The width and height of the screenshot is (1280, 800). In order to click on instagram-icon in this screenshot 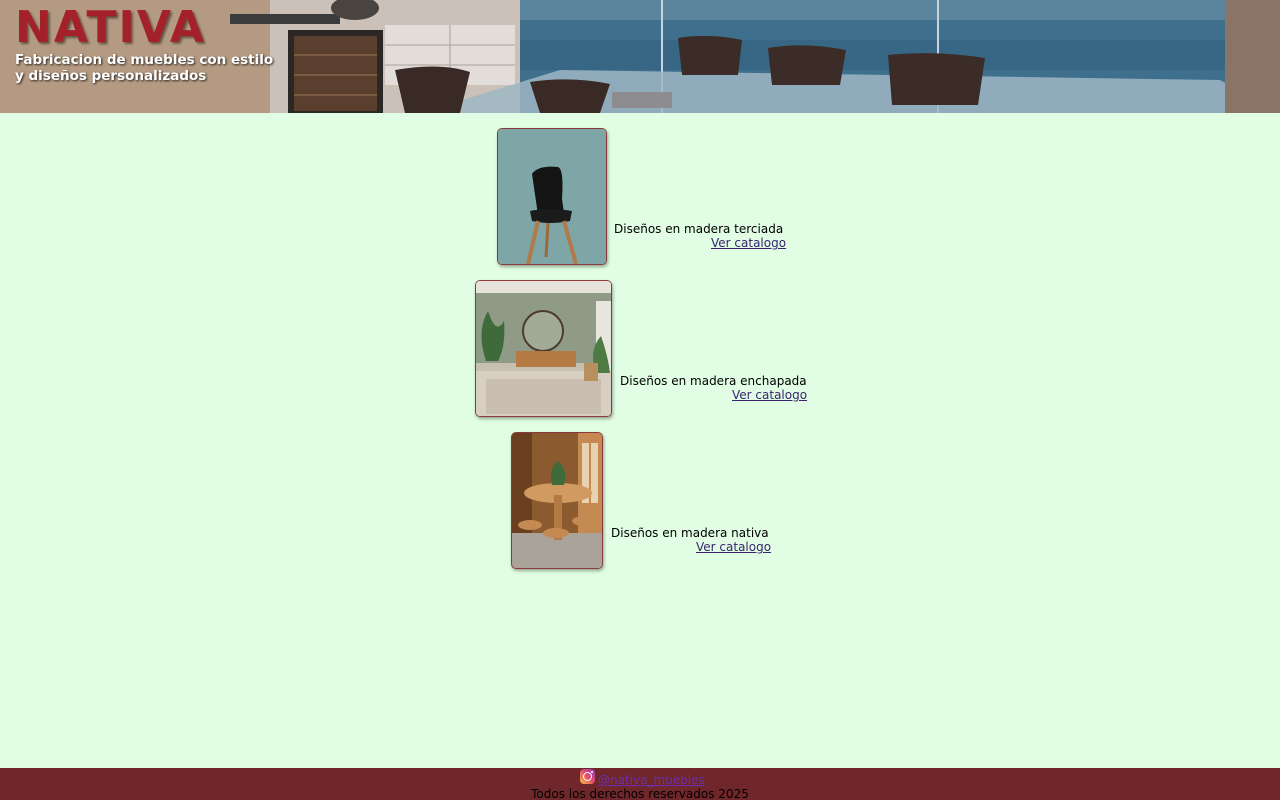, I will do `click(587, 776)`.